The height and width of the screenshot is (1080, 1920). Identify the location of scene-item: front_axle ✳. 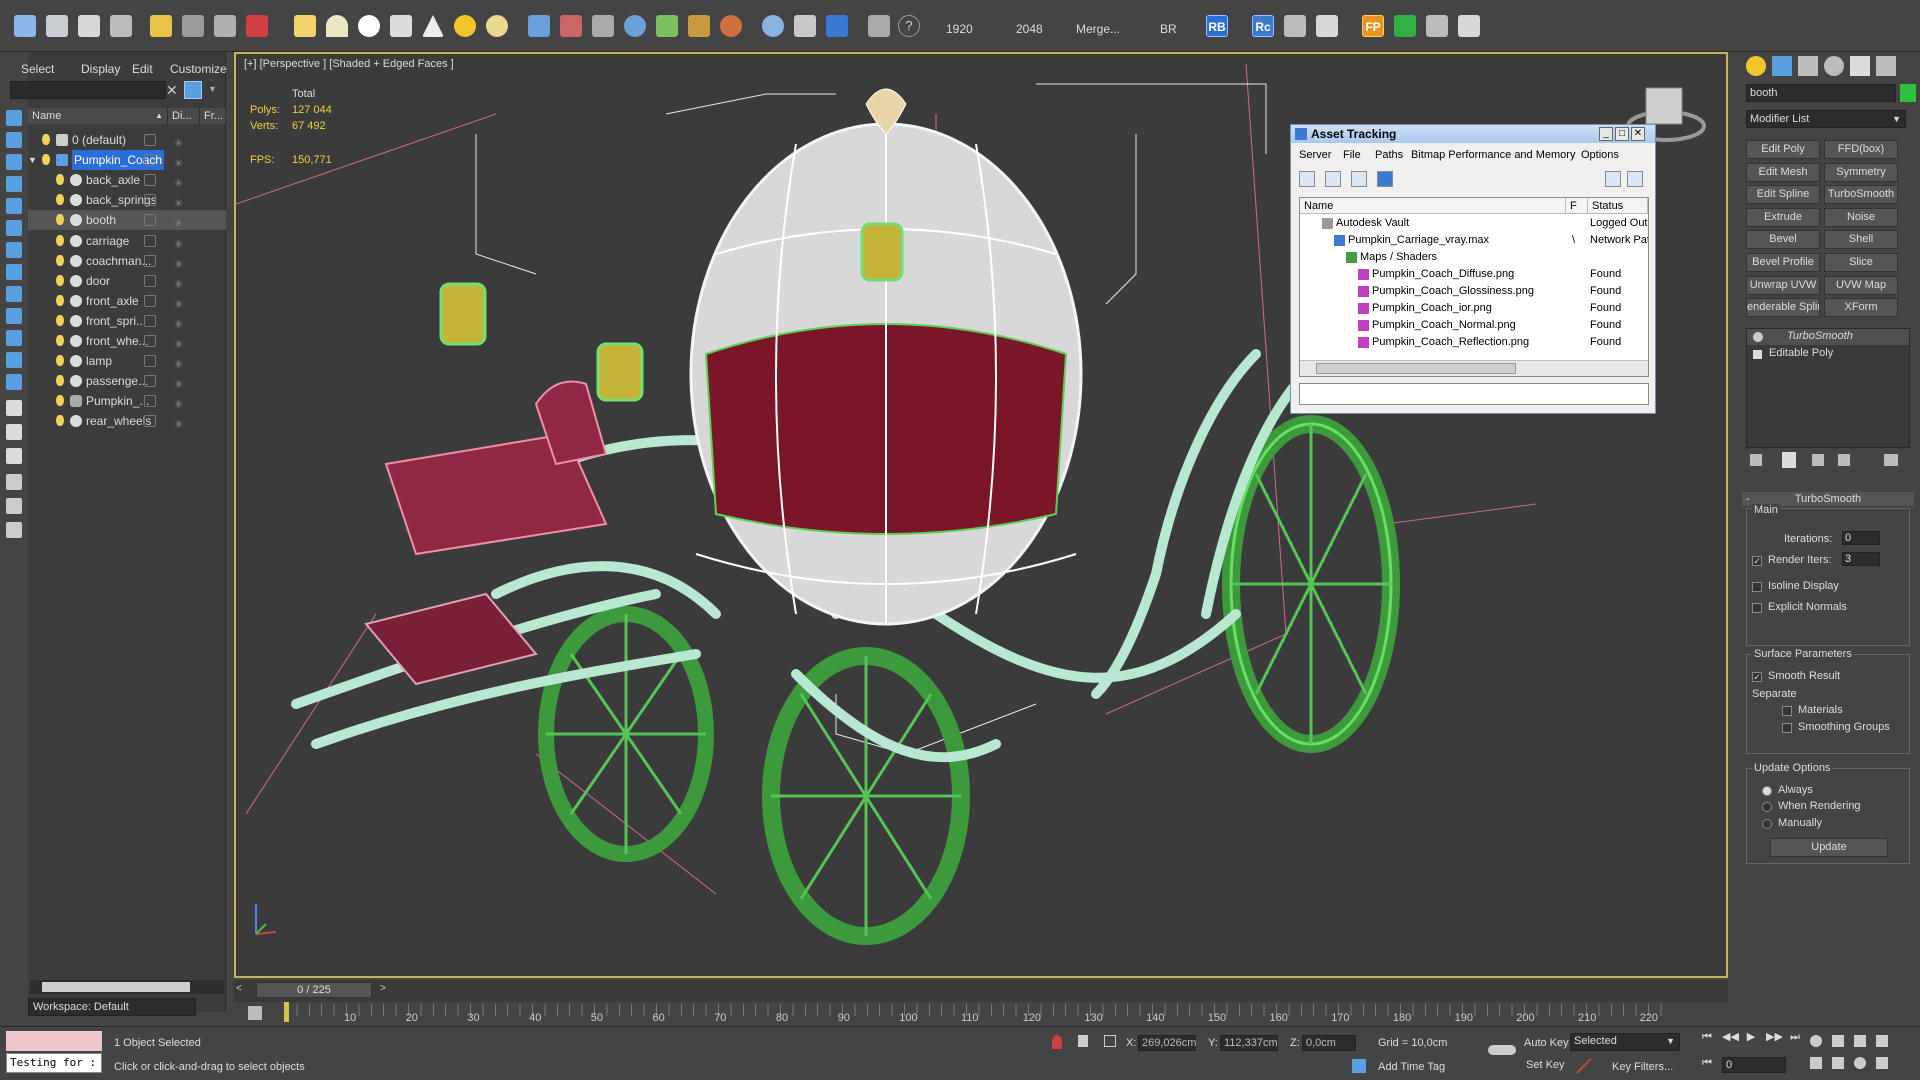
(127, 301).